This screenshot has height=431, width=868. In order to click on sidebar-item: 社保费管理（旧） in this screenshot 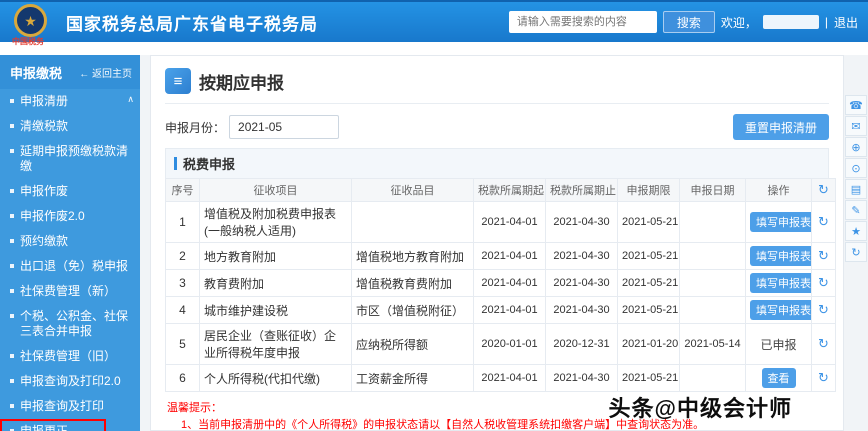, I will do `click(70, 356)`.